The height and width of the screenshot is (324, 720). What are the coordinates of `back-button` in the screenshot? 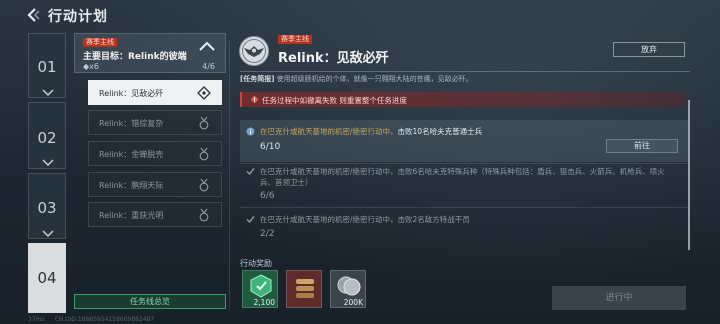 It's located at (33, 15).